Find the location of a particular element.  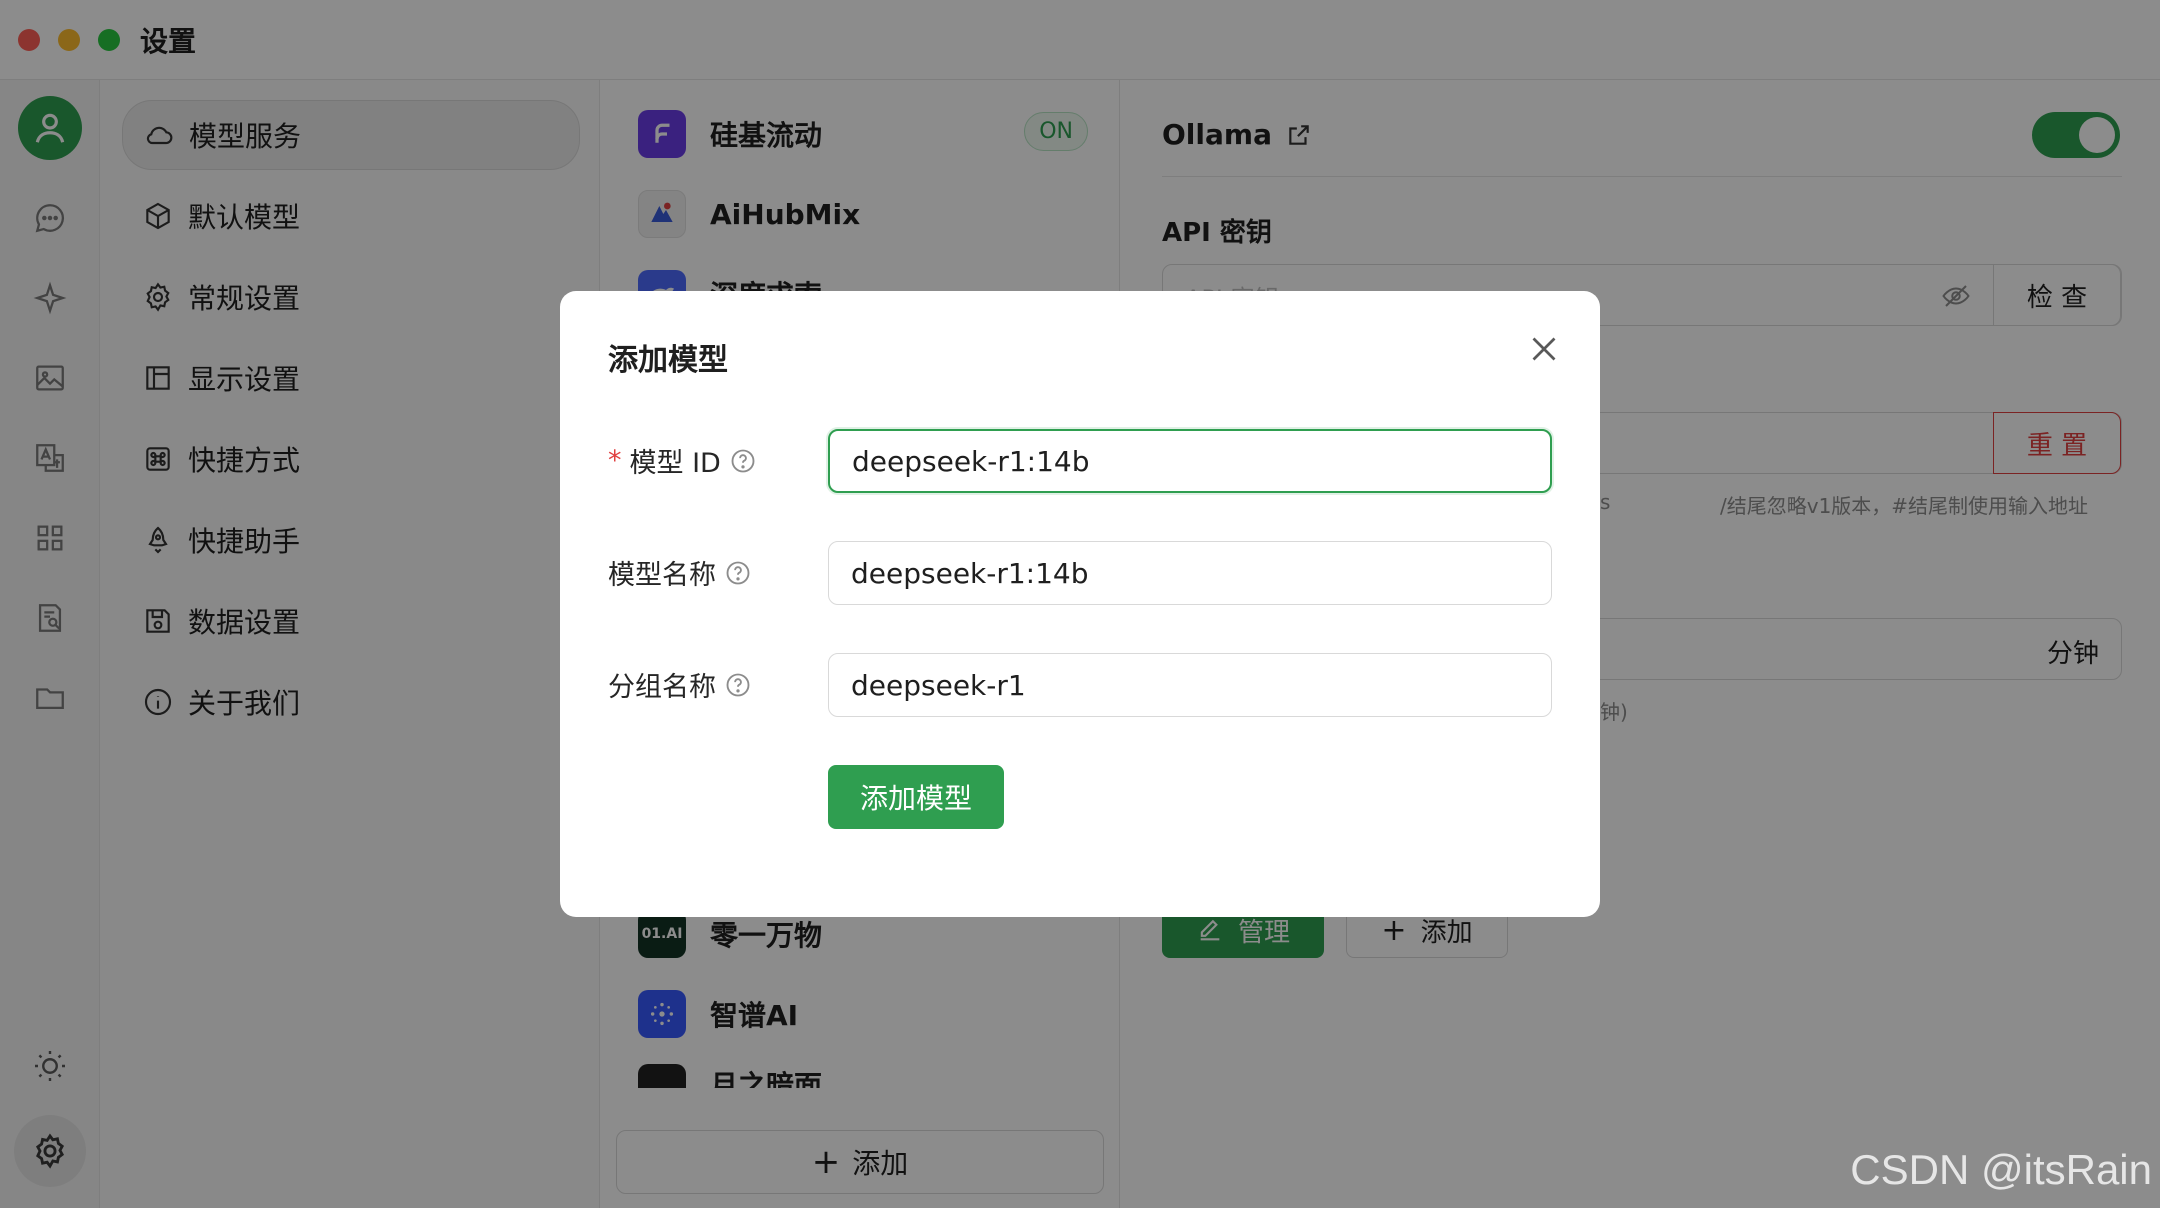

model-name-label: 模型名称 is located at coordinates (680, 572).